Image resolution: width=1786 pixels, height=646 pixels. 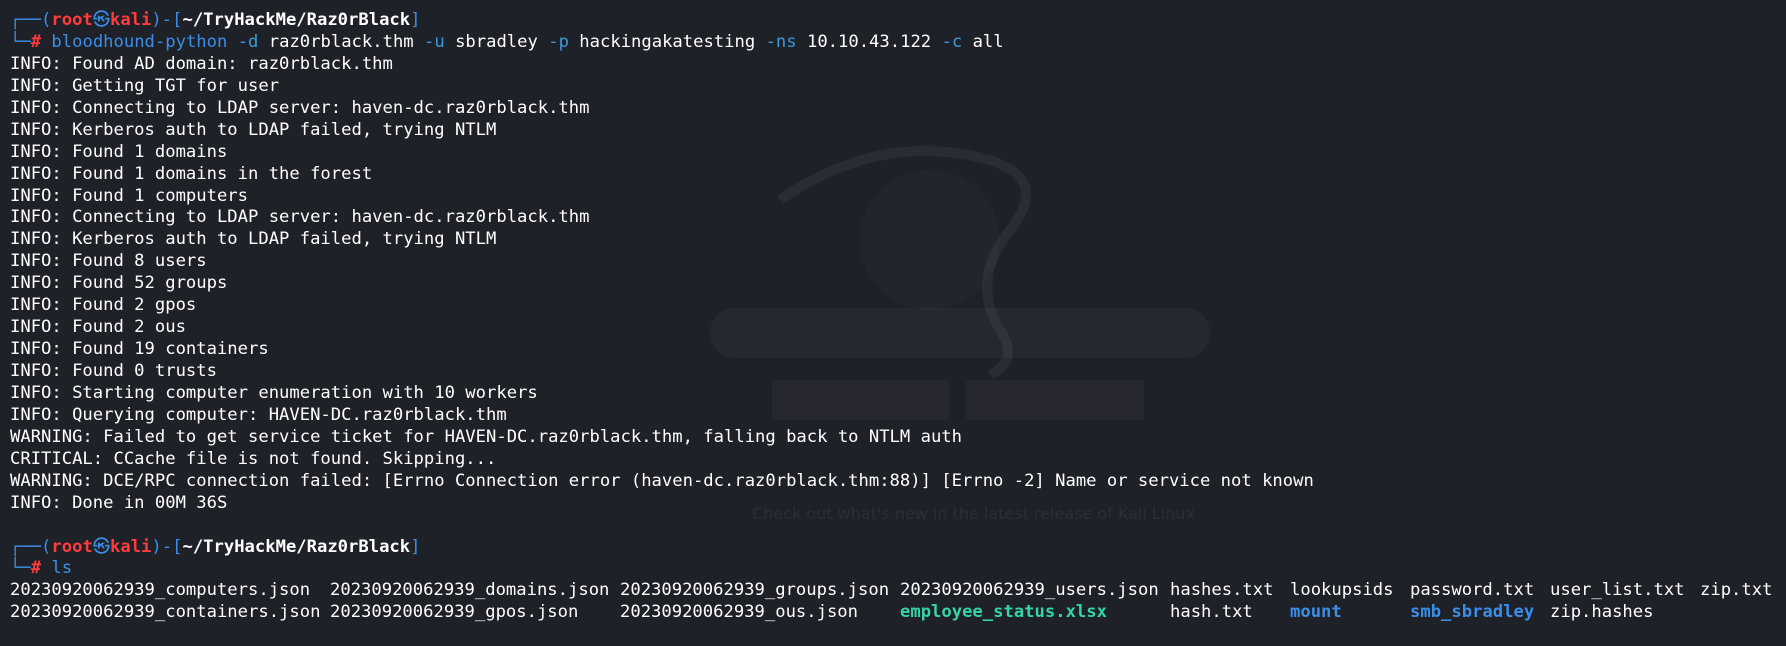 I want to click on file-entry, so click(x=1740, y=613).